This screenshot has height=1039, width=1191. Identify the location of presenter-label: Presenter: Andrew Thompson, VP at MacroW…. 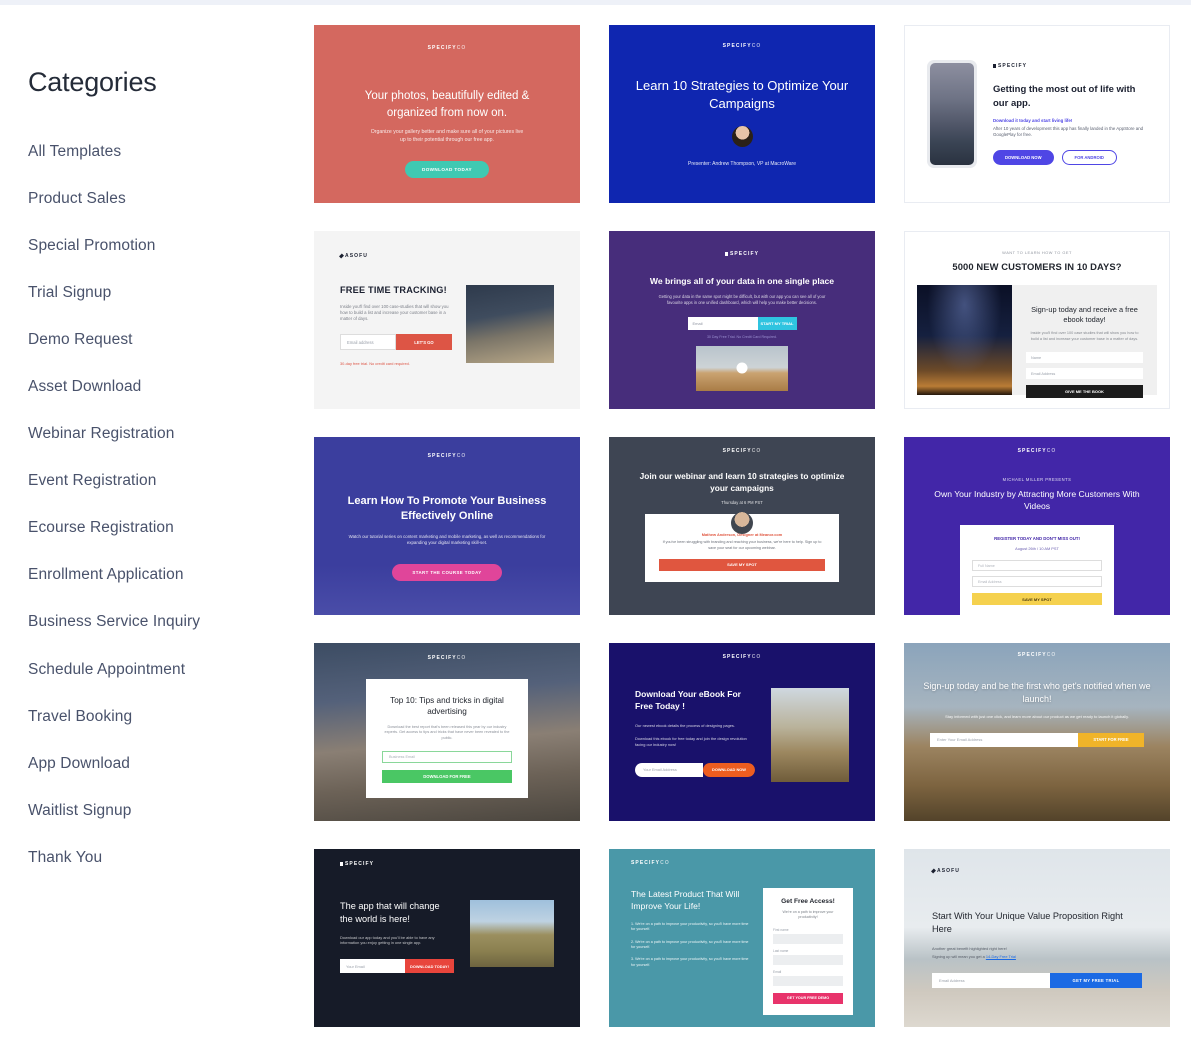
(741, 163).